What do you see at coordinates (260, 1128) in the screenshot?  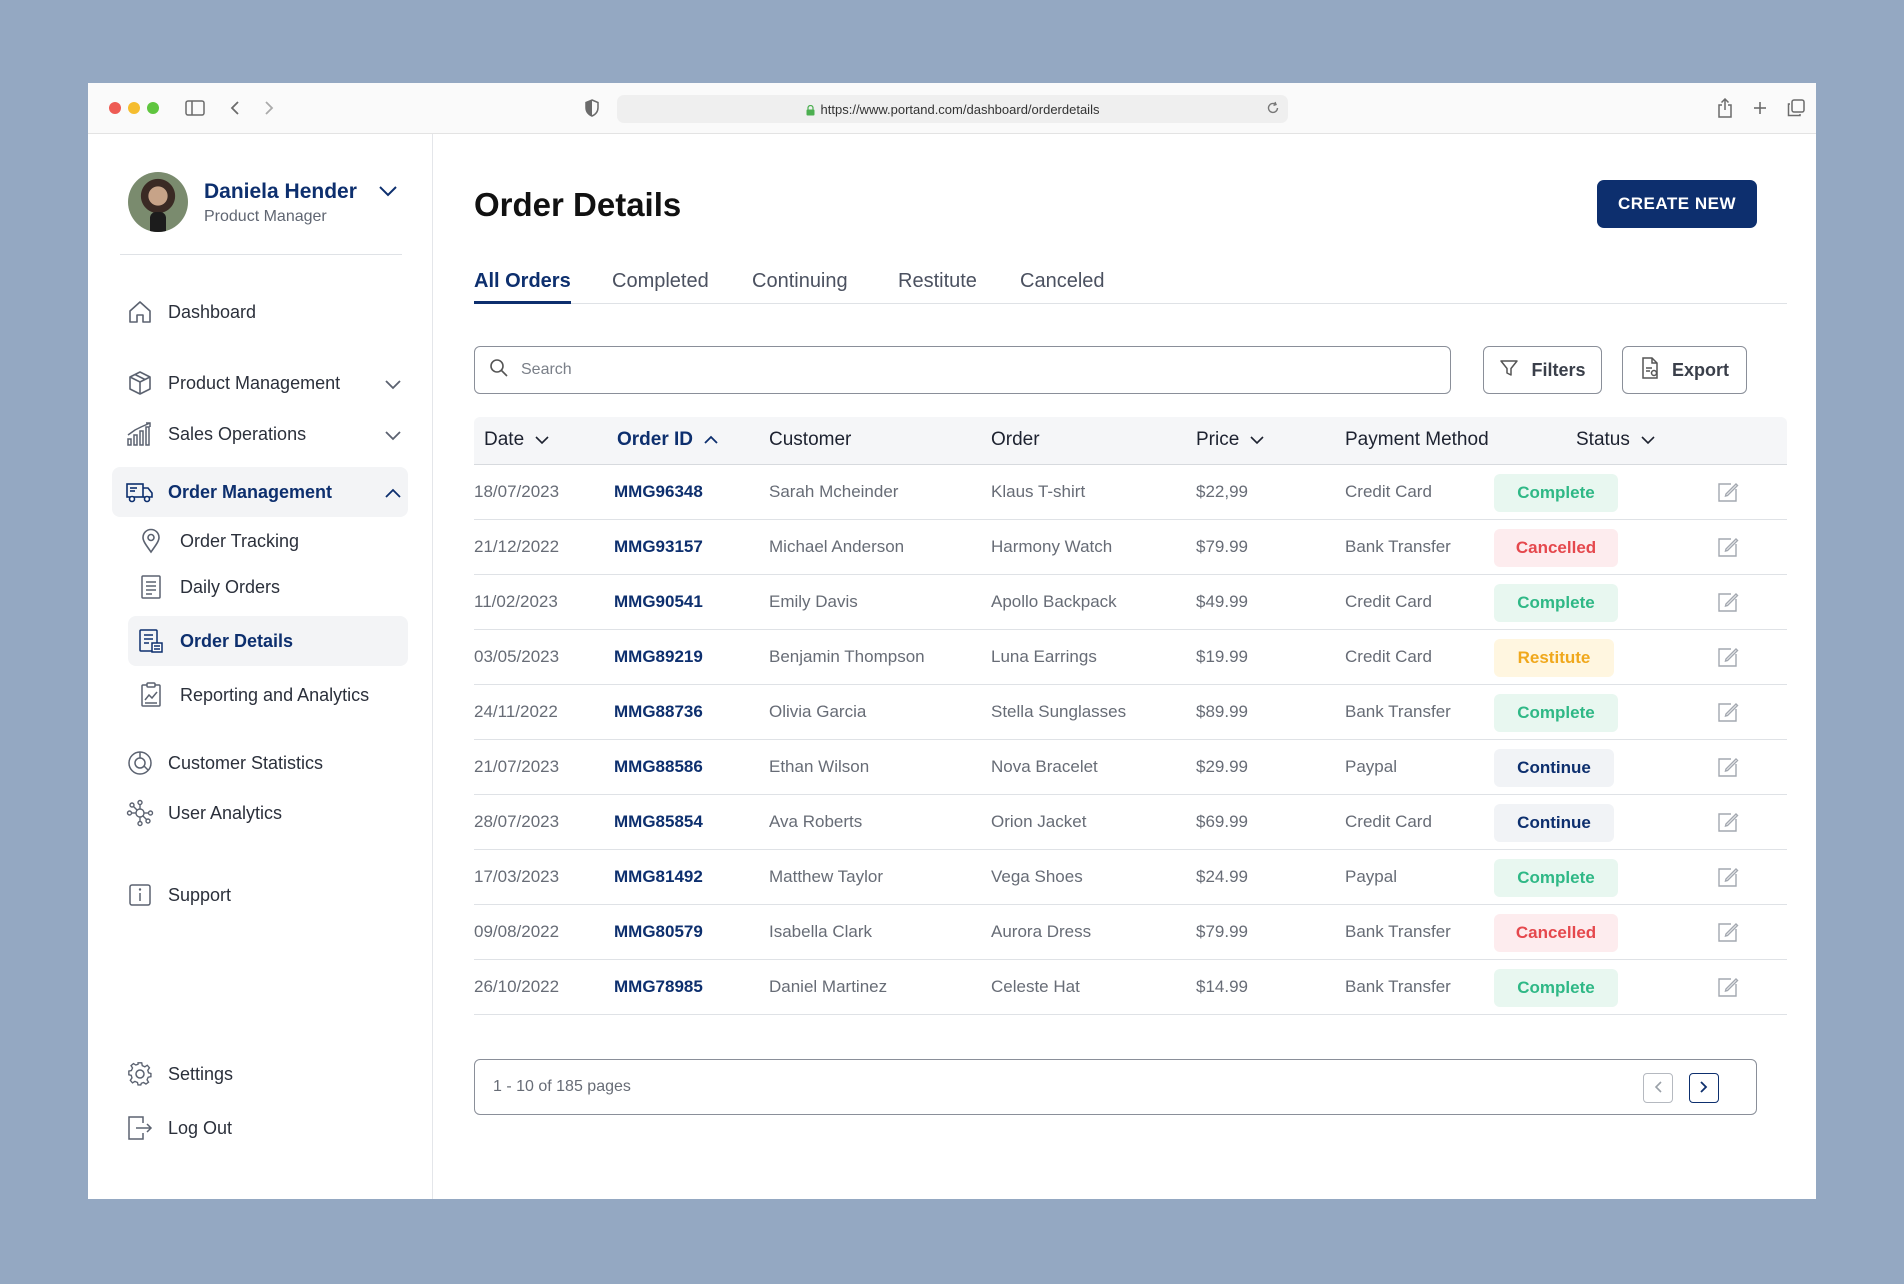 I see `sidebar-item-logout: Log Out` at bounding box center [260, 1128].